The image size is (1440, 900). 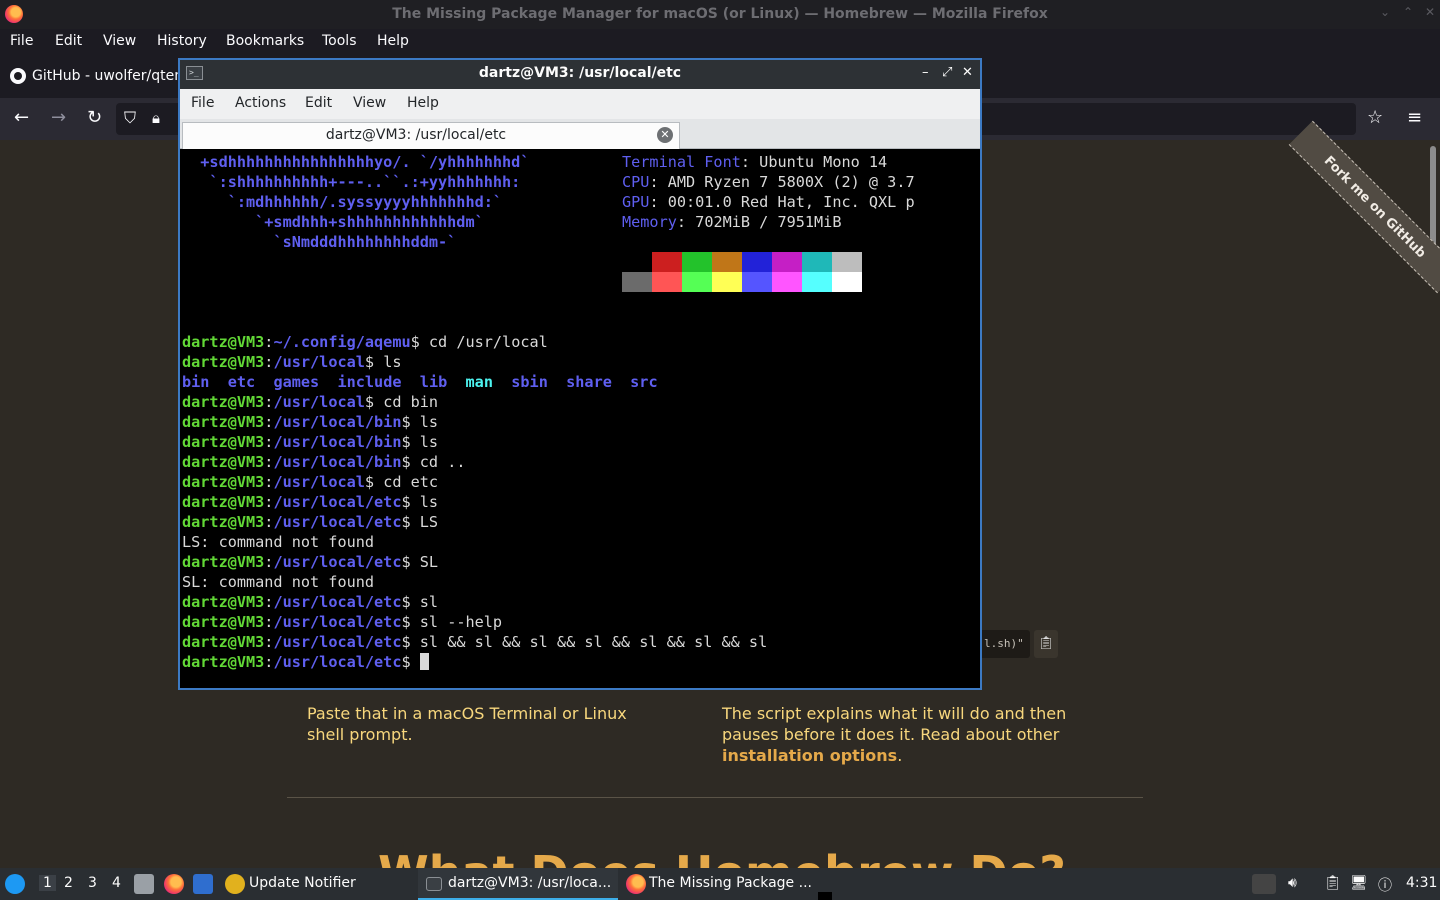 What do you see at coordinates (589, 382) in the screenshot?
I see `ls-directory: share` at bounding box center [589, 382].